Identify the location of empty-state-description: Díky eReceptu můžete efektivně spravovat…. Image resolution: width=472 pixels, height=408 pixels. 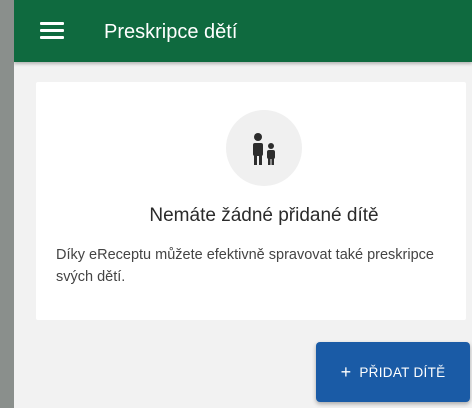
(245, 266).